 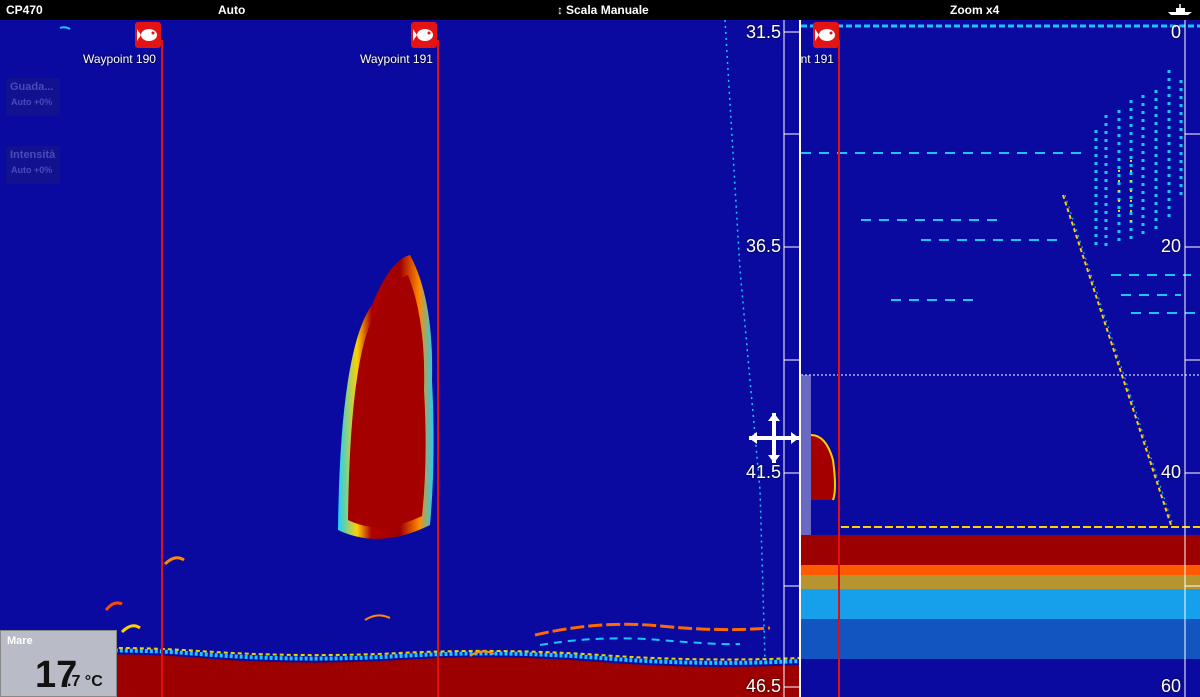 I want to click on boat-icon, so click(x=1180, y=10).